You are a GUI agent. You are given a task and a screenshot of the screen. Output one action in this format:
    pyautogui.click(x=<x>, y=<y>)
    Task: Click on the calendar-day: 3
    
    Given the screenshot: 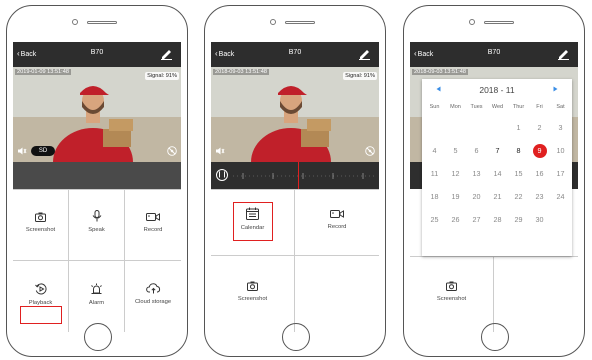 What is the action you would take?
    pyautogui.click(x=560, y=128)
    